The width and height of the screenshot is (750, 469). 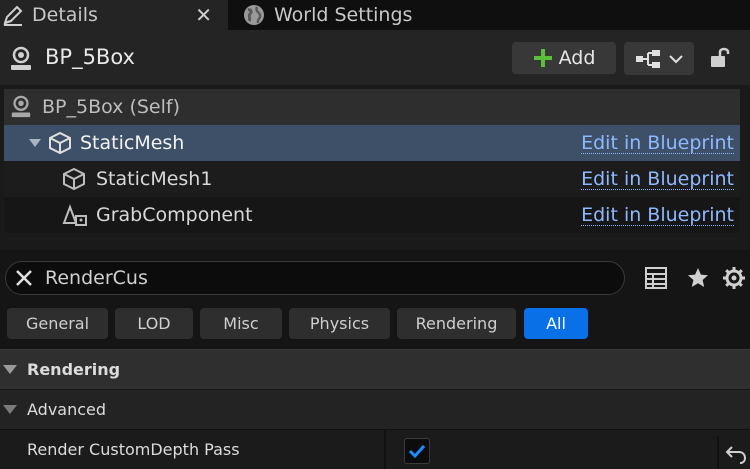 What do you see at coordinates (74, 215) in the screenshot?
I see `component-icon` at bounding box center [74, 215].